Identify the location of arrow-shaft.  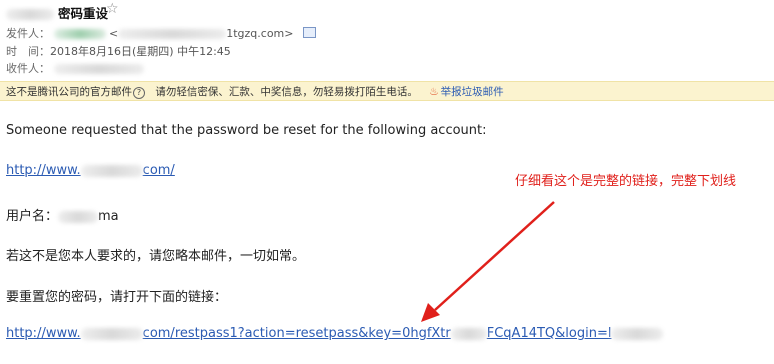
(494, 256).